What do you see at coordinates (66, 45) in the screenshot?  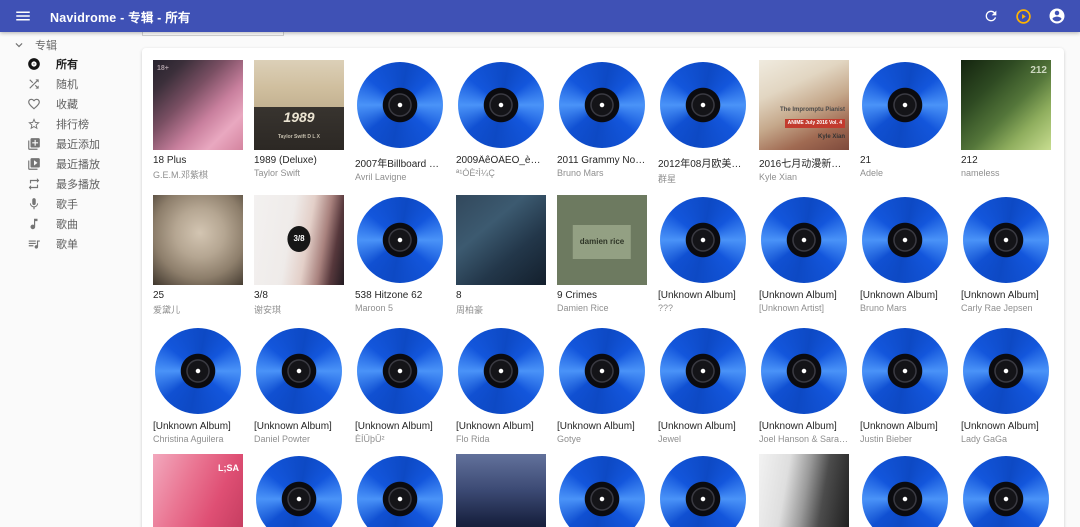 I see `sidebar-section-albums: 专辑` at bounding box center [66, 45].